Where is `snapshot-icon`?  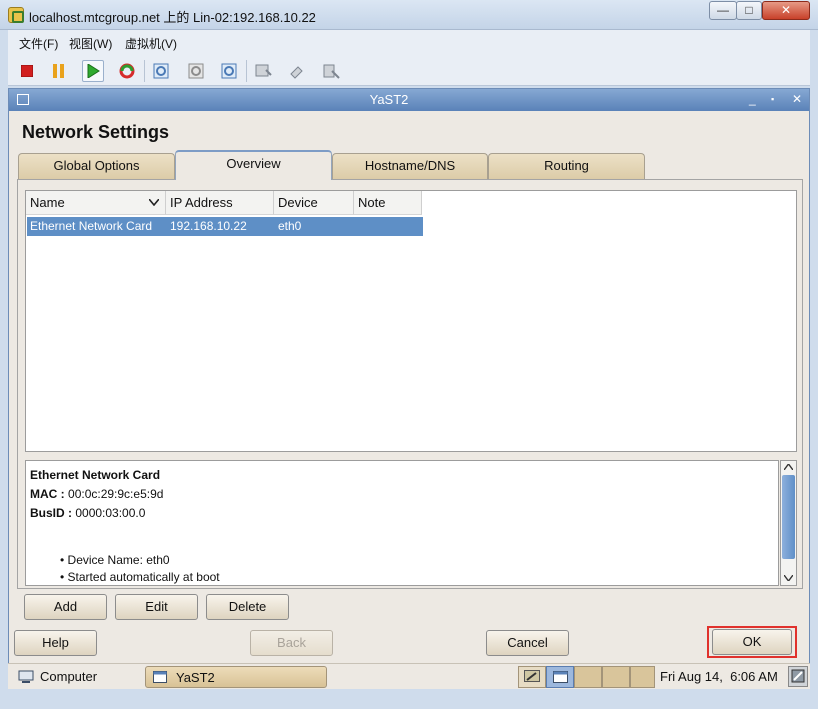 snapshot-icon is located at coordinates (161, 71).